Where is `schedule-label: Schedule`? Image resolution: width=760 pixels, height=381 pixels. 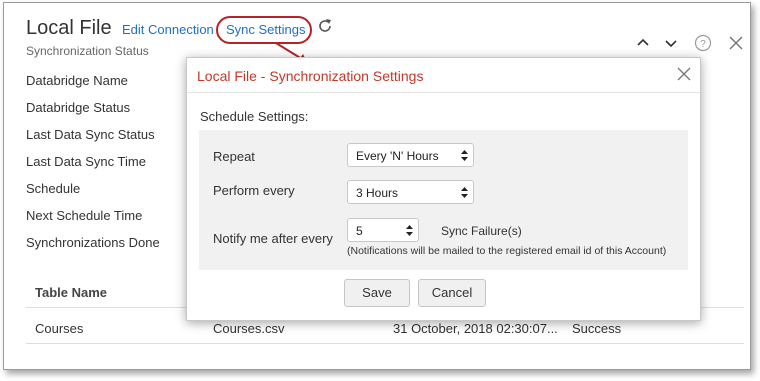 schedule-label: Schedule is located at coordinates (53, 188).